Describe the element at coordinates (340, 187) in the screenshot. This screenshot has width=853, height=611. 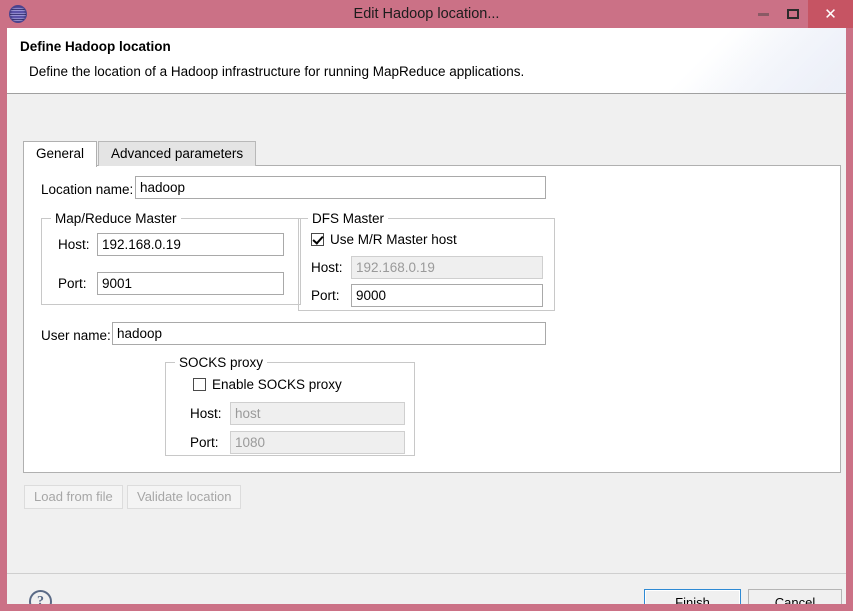
I see `location-name-input` at that location.